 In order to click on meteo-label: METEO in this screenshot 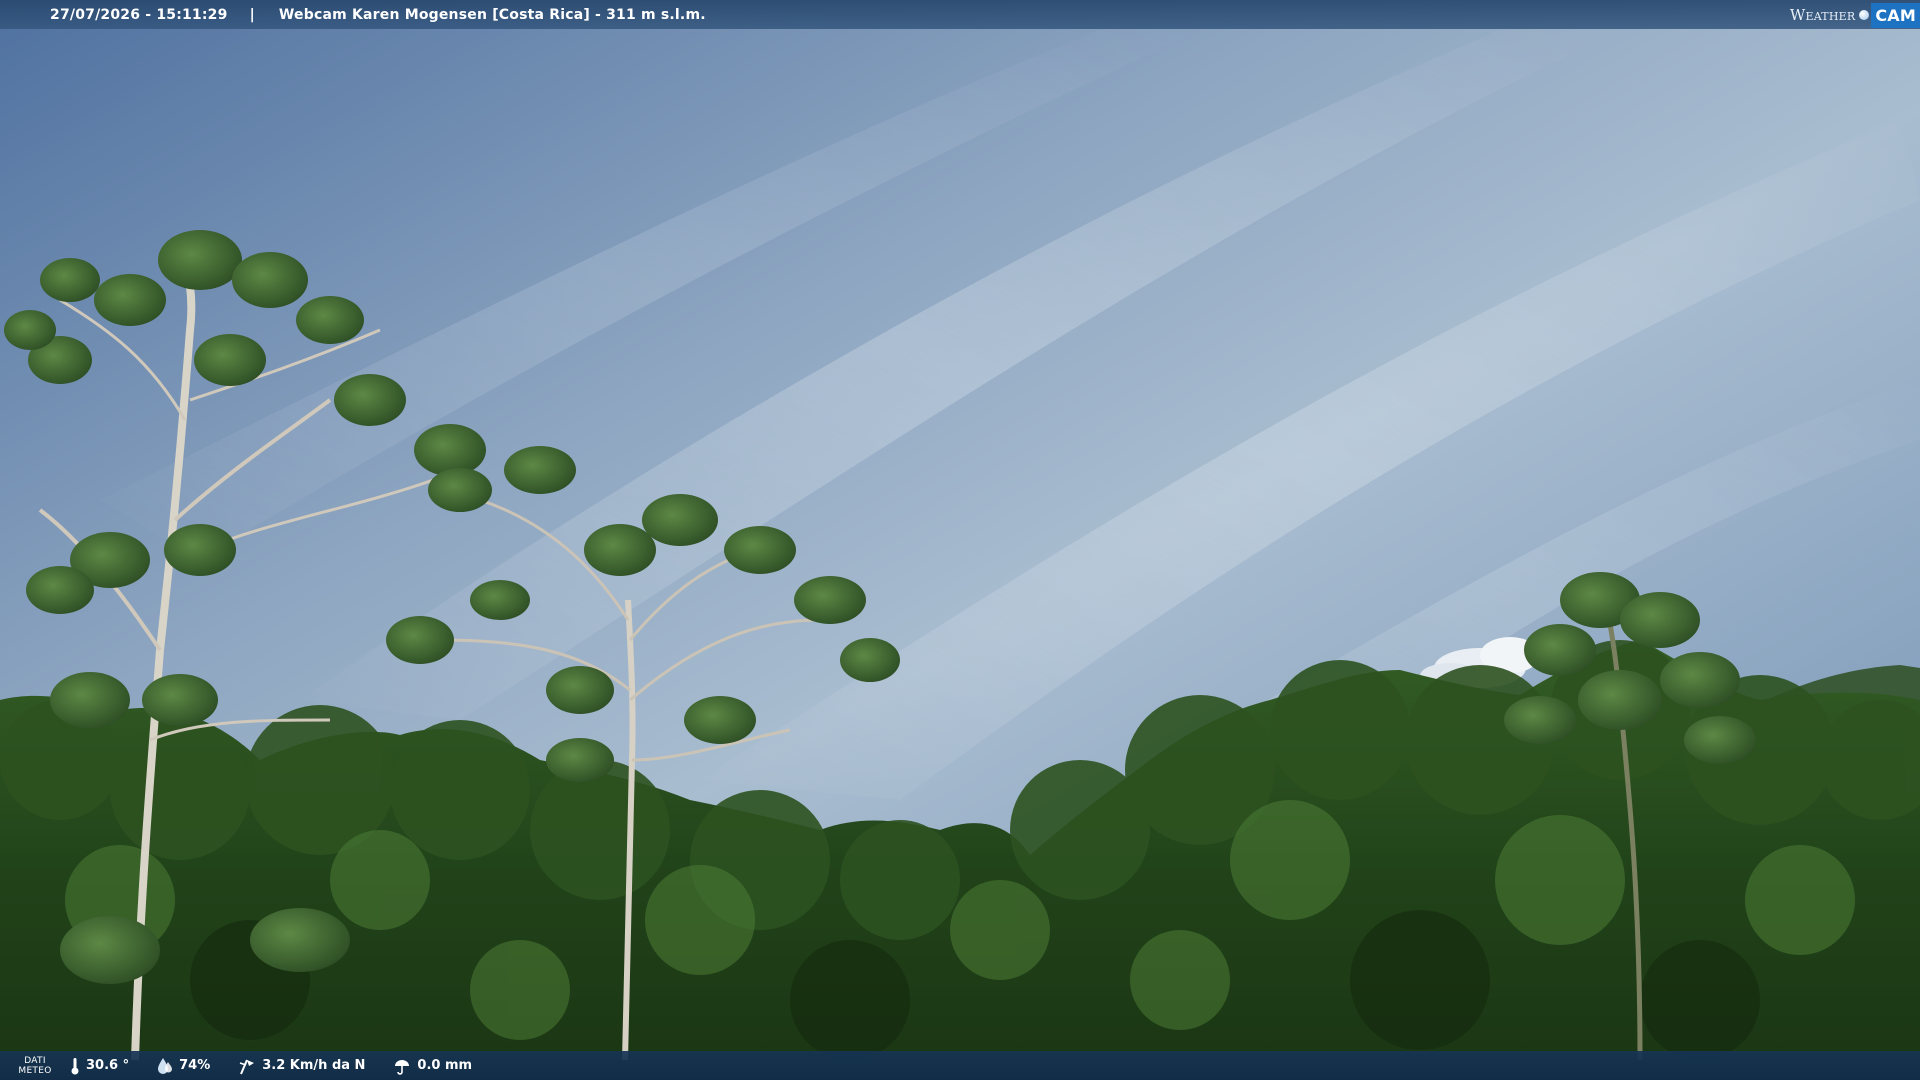, I will do `click(35, 1070)`.